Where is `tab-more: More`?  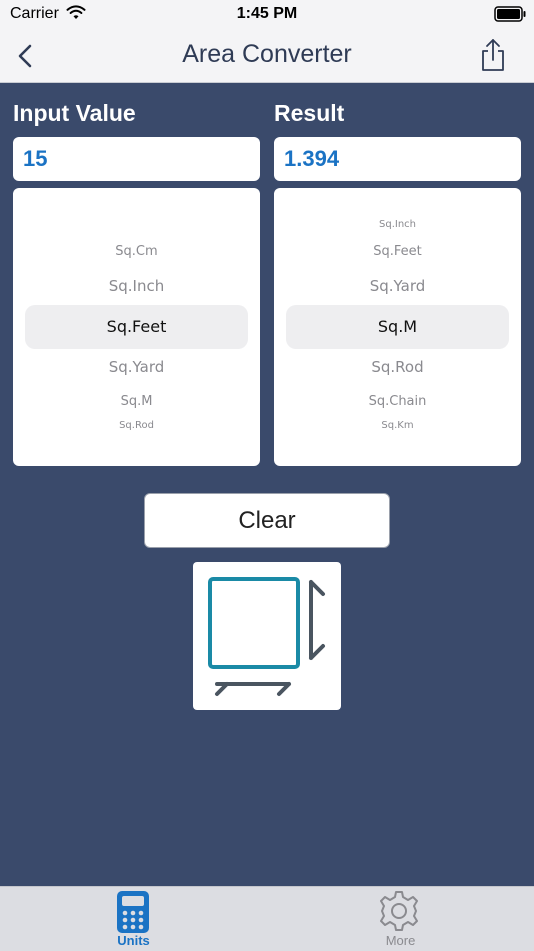
tab-more: More is located at coordinates (400, 919).